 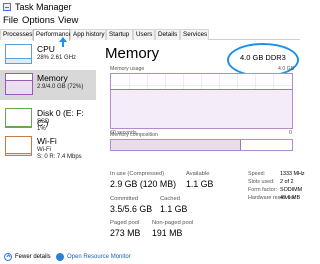 What do you see at coordinates (68, 21) in the screenshot?
I see `menu-view: View` at bounding box center [68, 21].